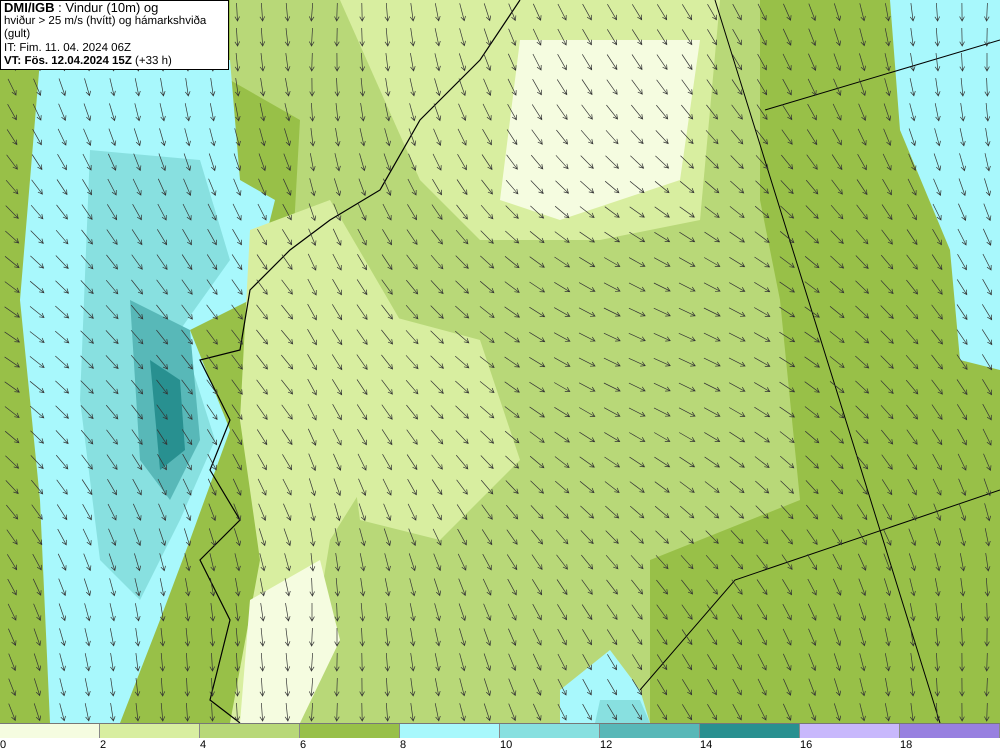 The height and width of the screenshot is (753, 1000). Describe the element at coordinates (303, 745) in the screenshot. I see `legend-label: 6` at that location.